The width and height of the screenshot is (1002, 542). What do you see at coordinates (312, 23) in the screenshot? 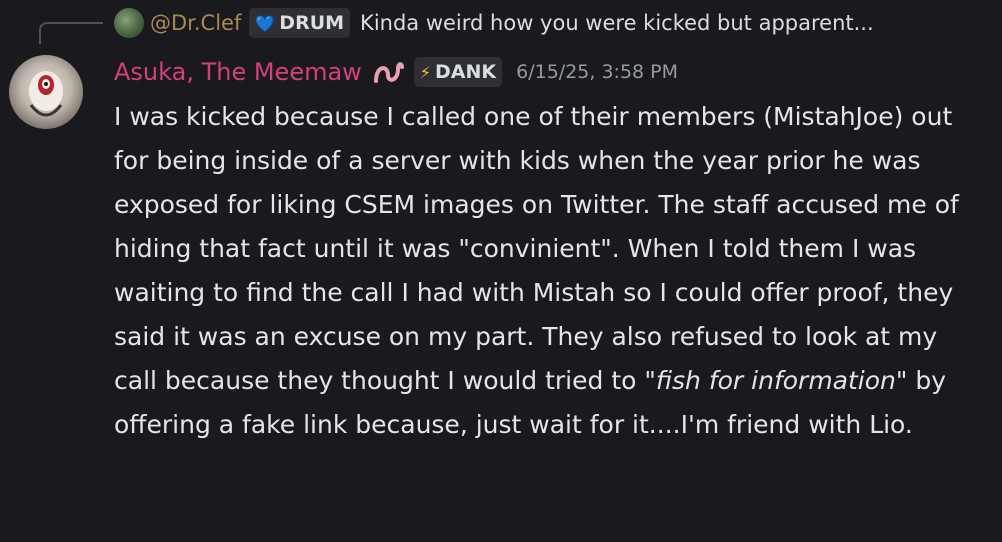
I see `reply-tag-label: DRUM` at bounding box center [312, 23].